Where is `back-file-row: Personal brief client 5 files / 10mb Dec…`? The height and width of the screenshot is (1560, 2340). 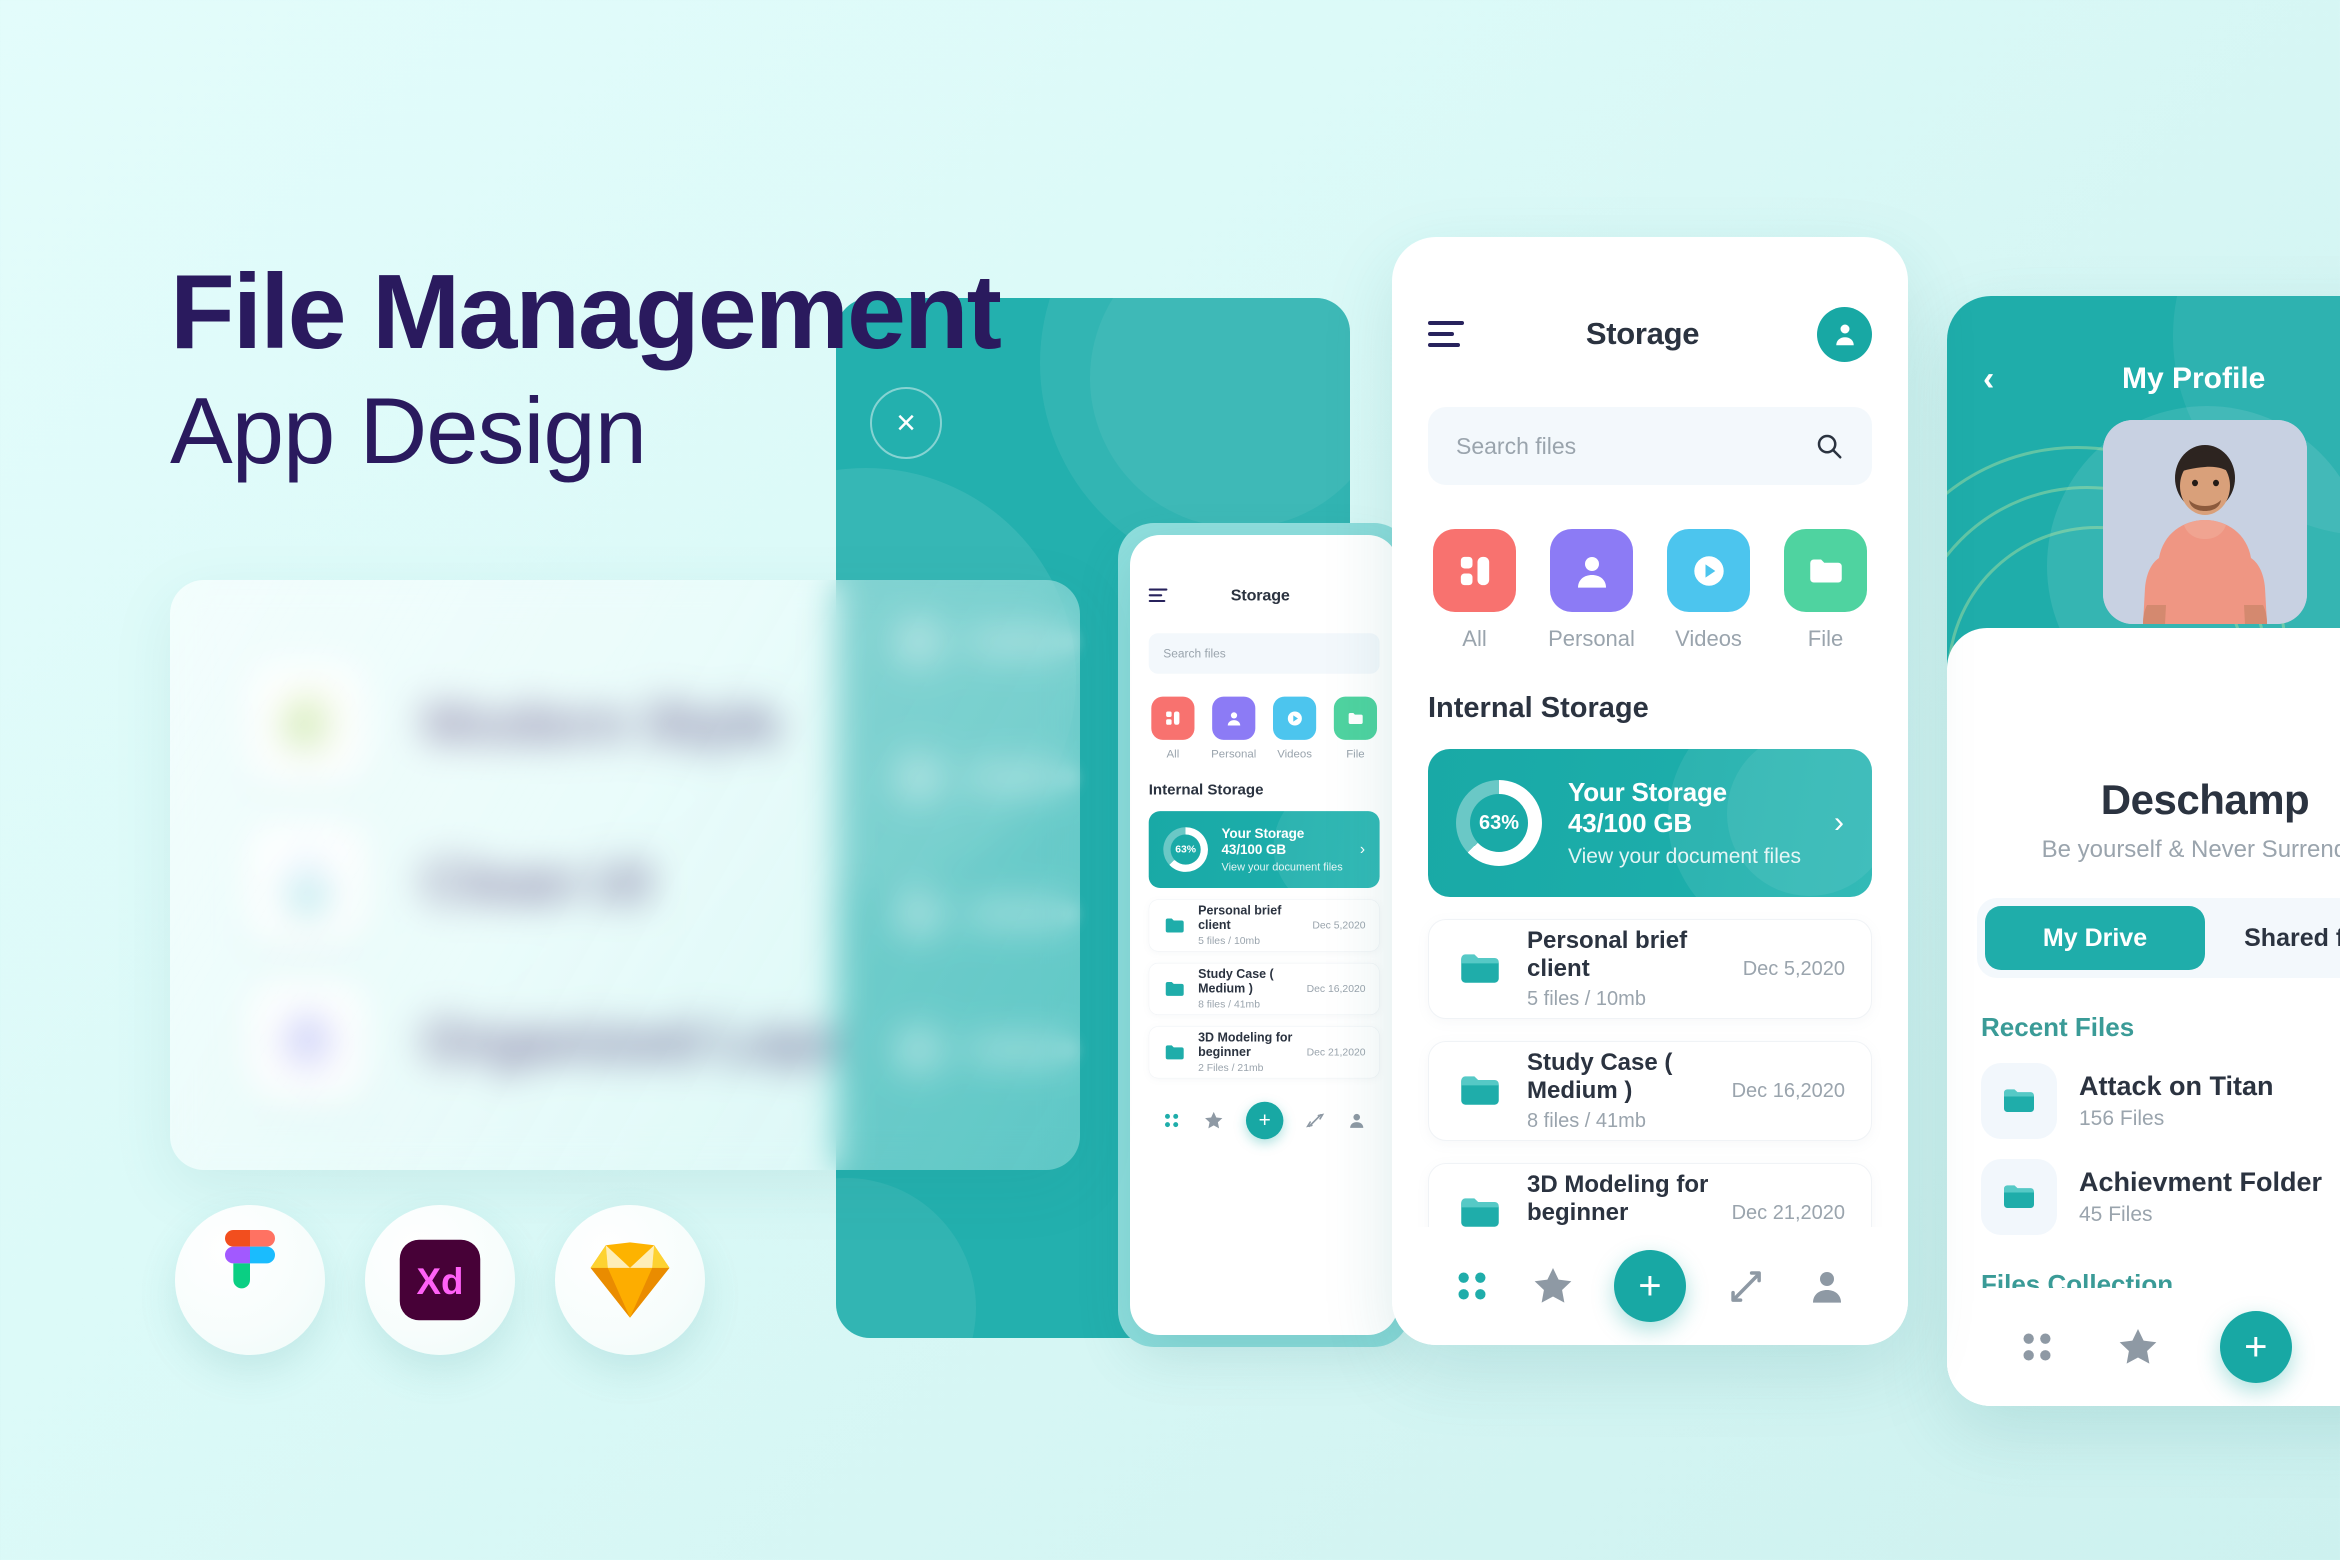
back-file-row: Personal brief client 5 files / 10mb Dec… is located at coordinates (1264, 925).